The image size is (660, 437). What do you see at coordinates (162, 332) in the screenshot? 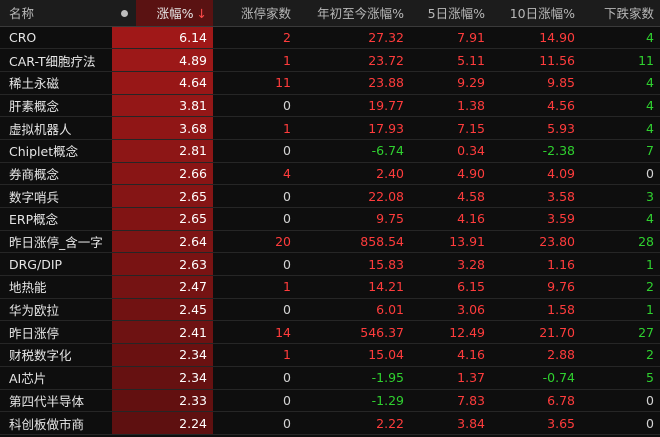
I see `cell-pct: 2.41` at bounding box center [162, 332].